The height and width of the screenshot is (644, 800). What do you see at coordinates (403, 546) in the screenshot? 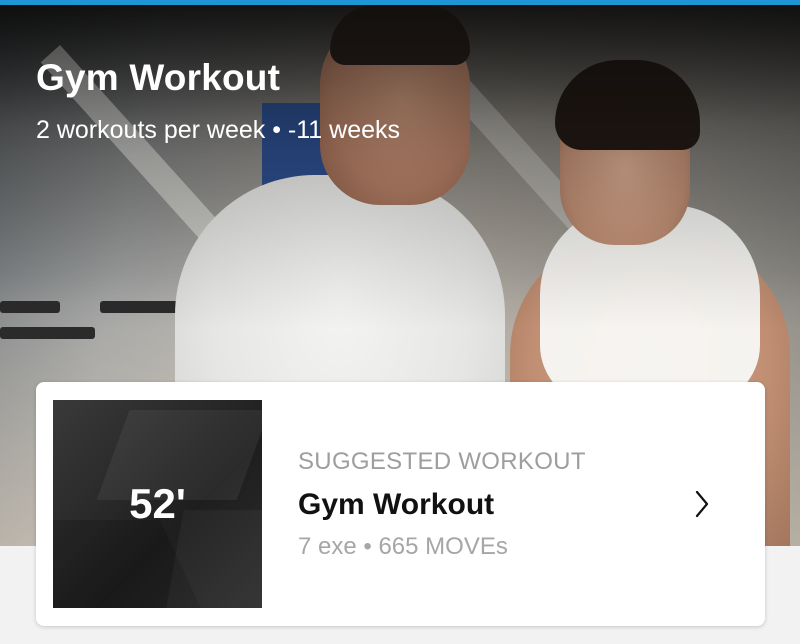
I see `workout-meta: 7 exe • 665 MOVEs` at bounding box center [403, 546].